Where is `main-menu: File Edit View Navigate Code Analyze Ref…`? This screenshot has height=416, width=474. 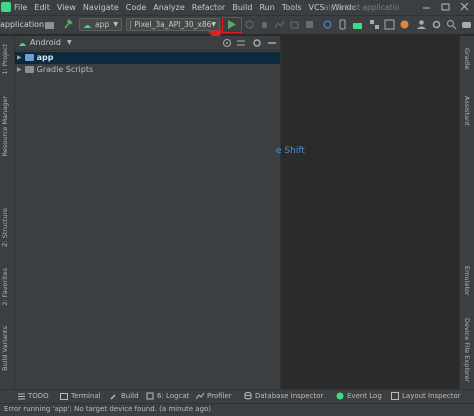
main-menu: File Edit View Navigate Code Analyze Ref… is located at coordinates (188, 7).